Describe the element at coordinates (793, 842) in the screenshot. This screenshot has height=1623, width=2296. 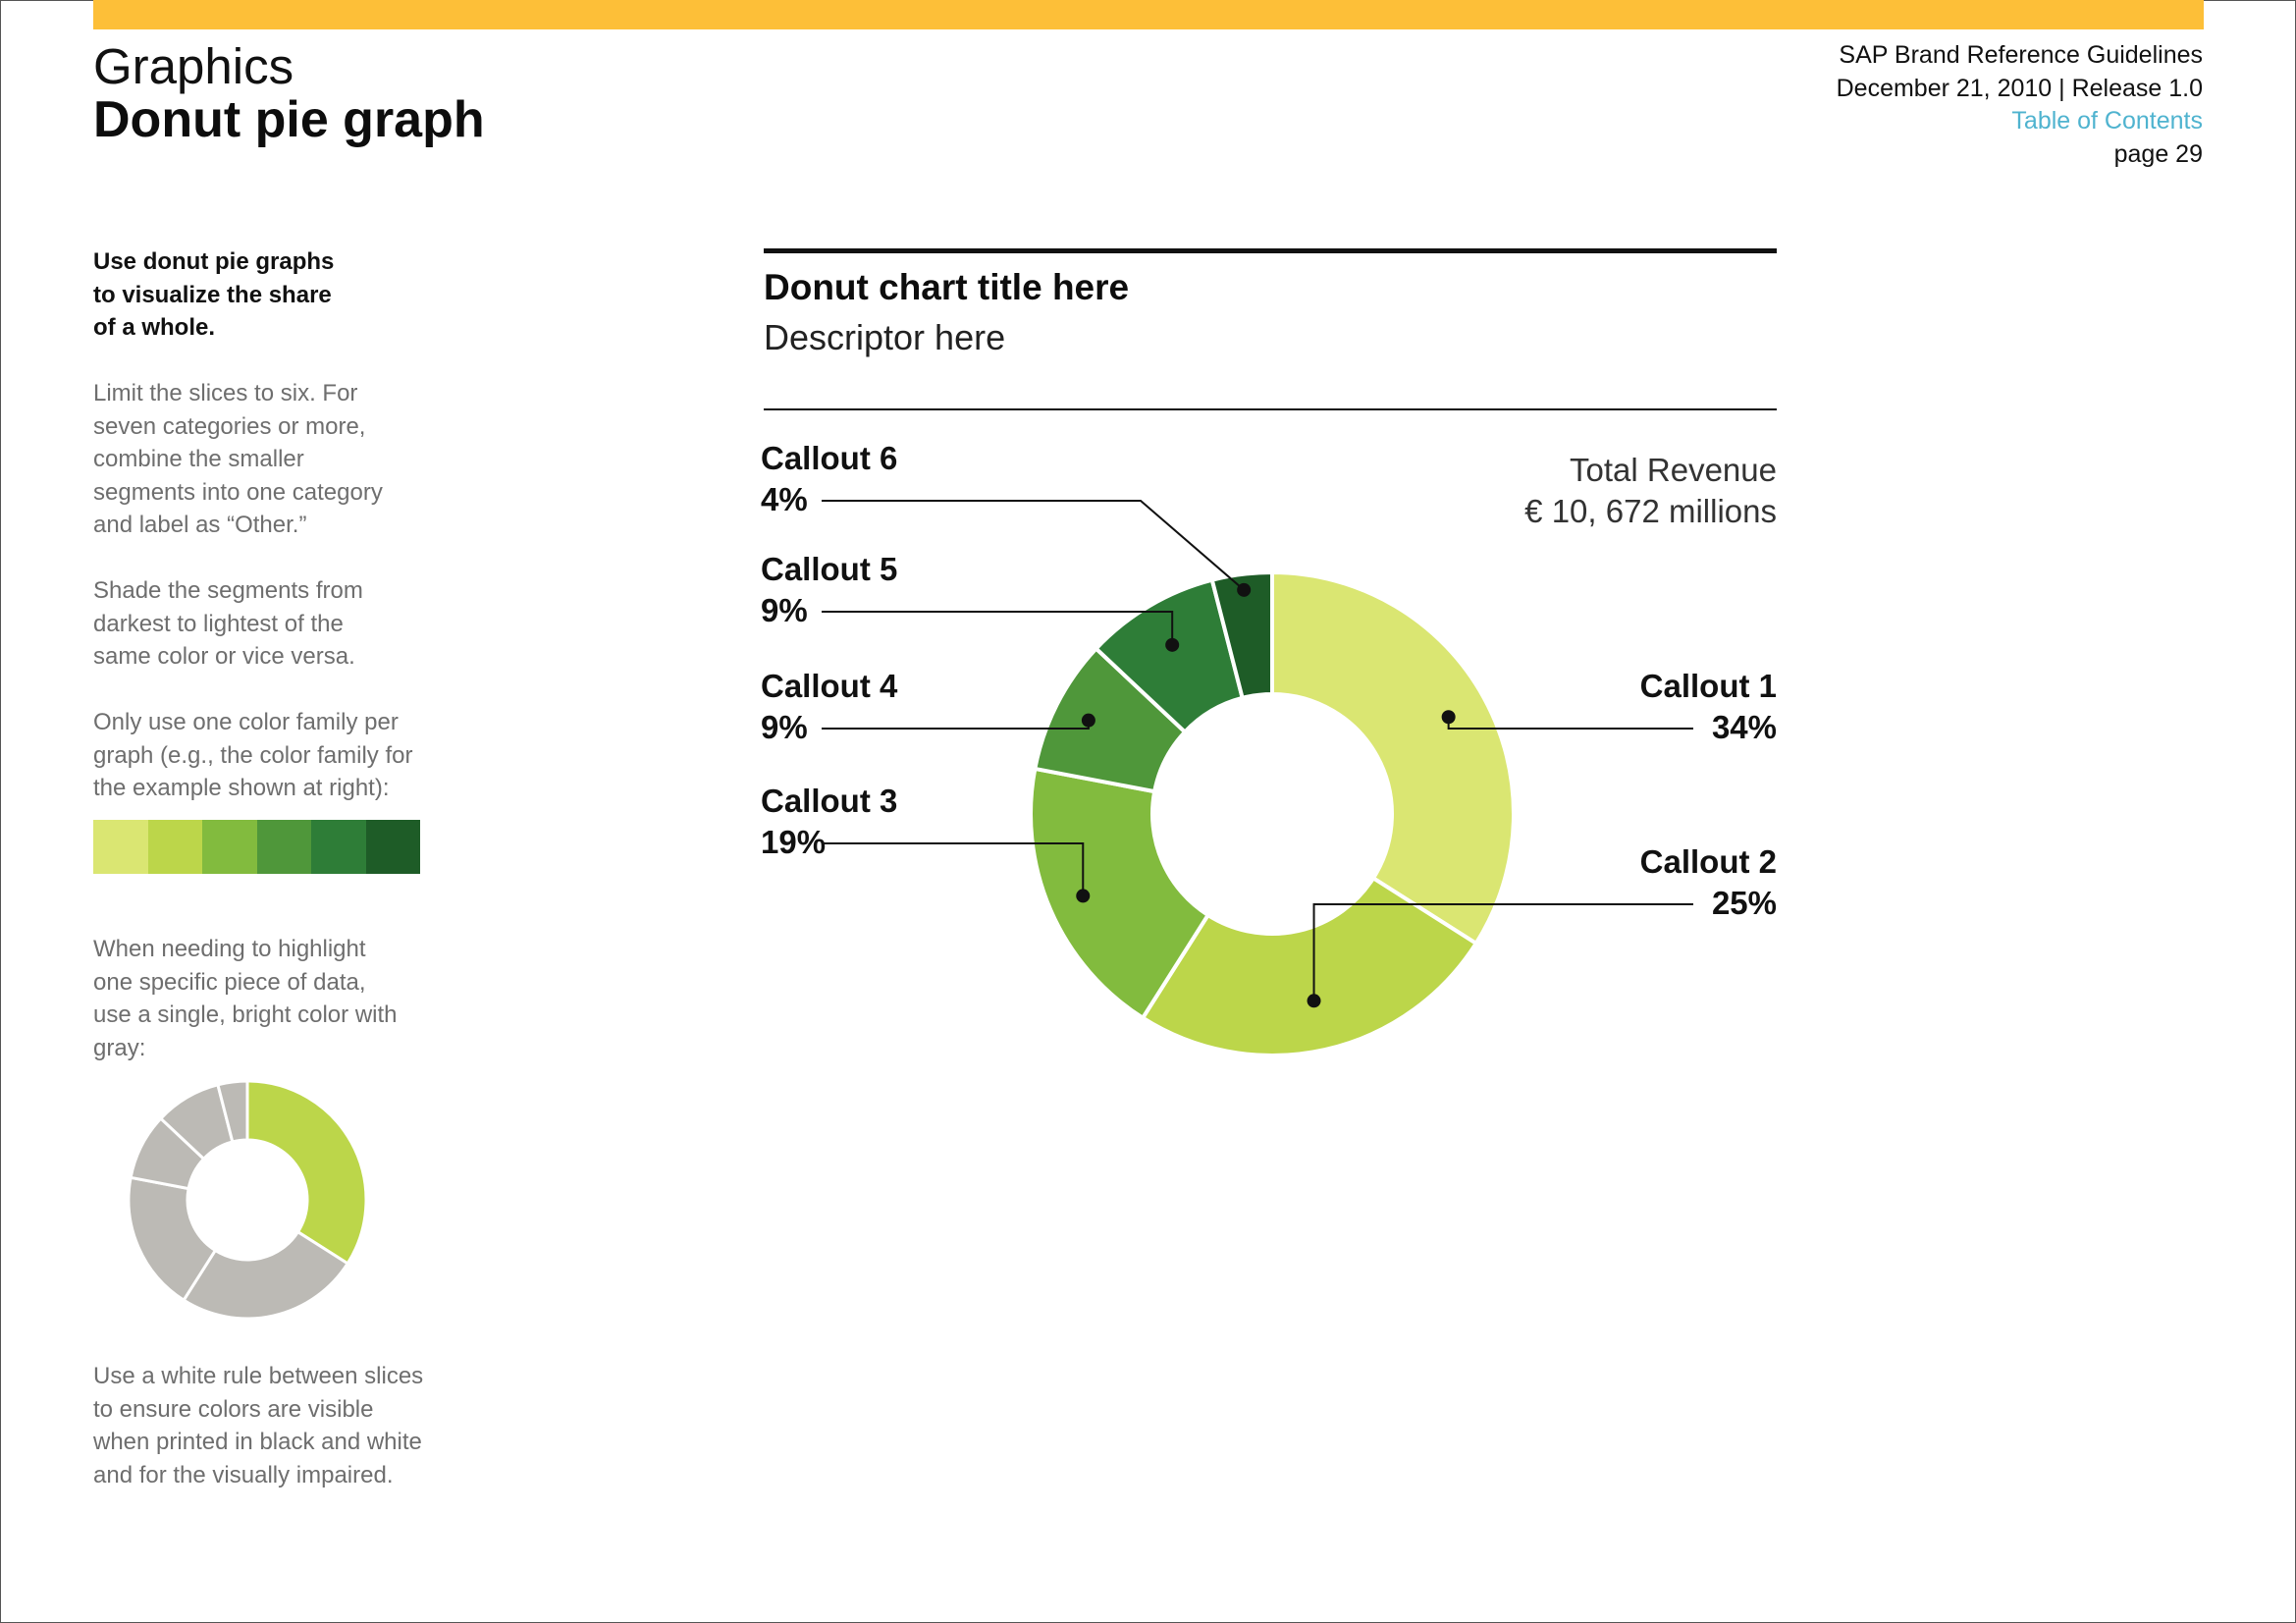
I see `callout-value-3: 19%` at that location.